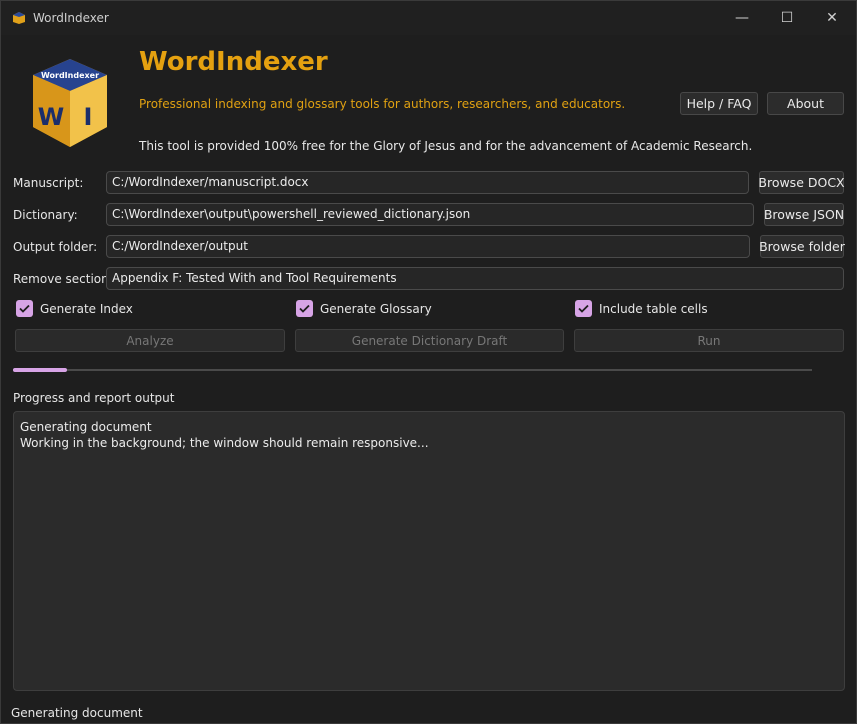  I want to click on progress-bar, so click(412, 370).